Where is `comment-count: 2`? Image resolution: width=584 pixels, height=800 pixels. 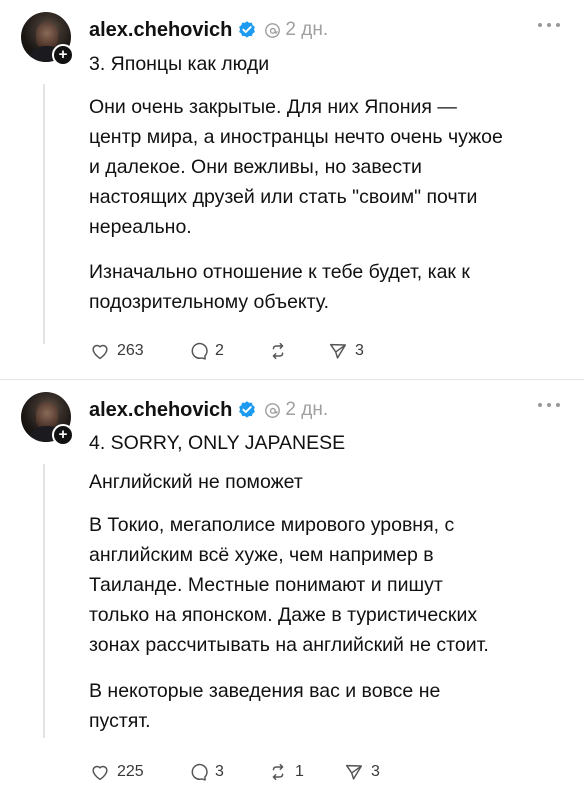 comment-count: 2 is located at coordinates (219, 350).